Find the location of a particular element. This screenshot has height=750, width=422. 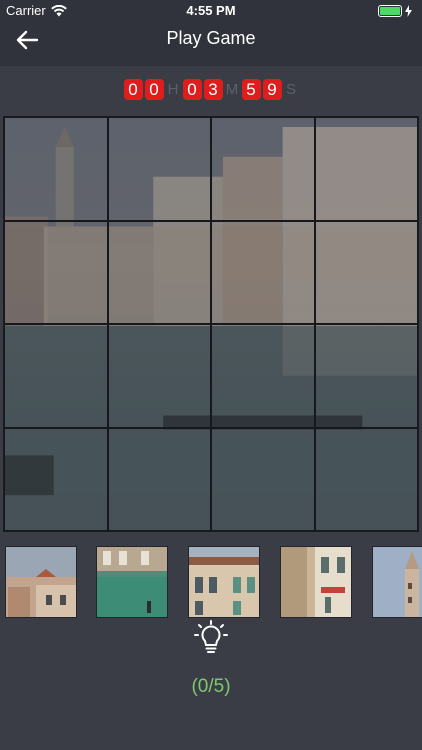

timer-seconds-digit: 9 is located at coordinates (272, 89).